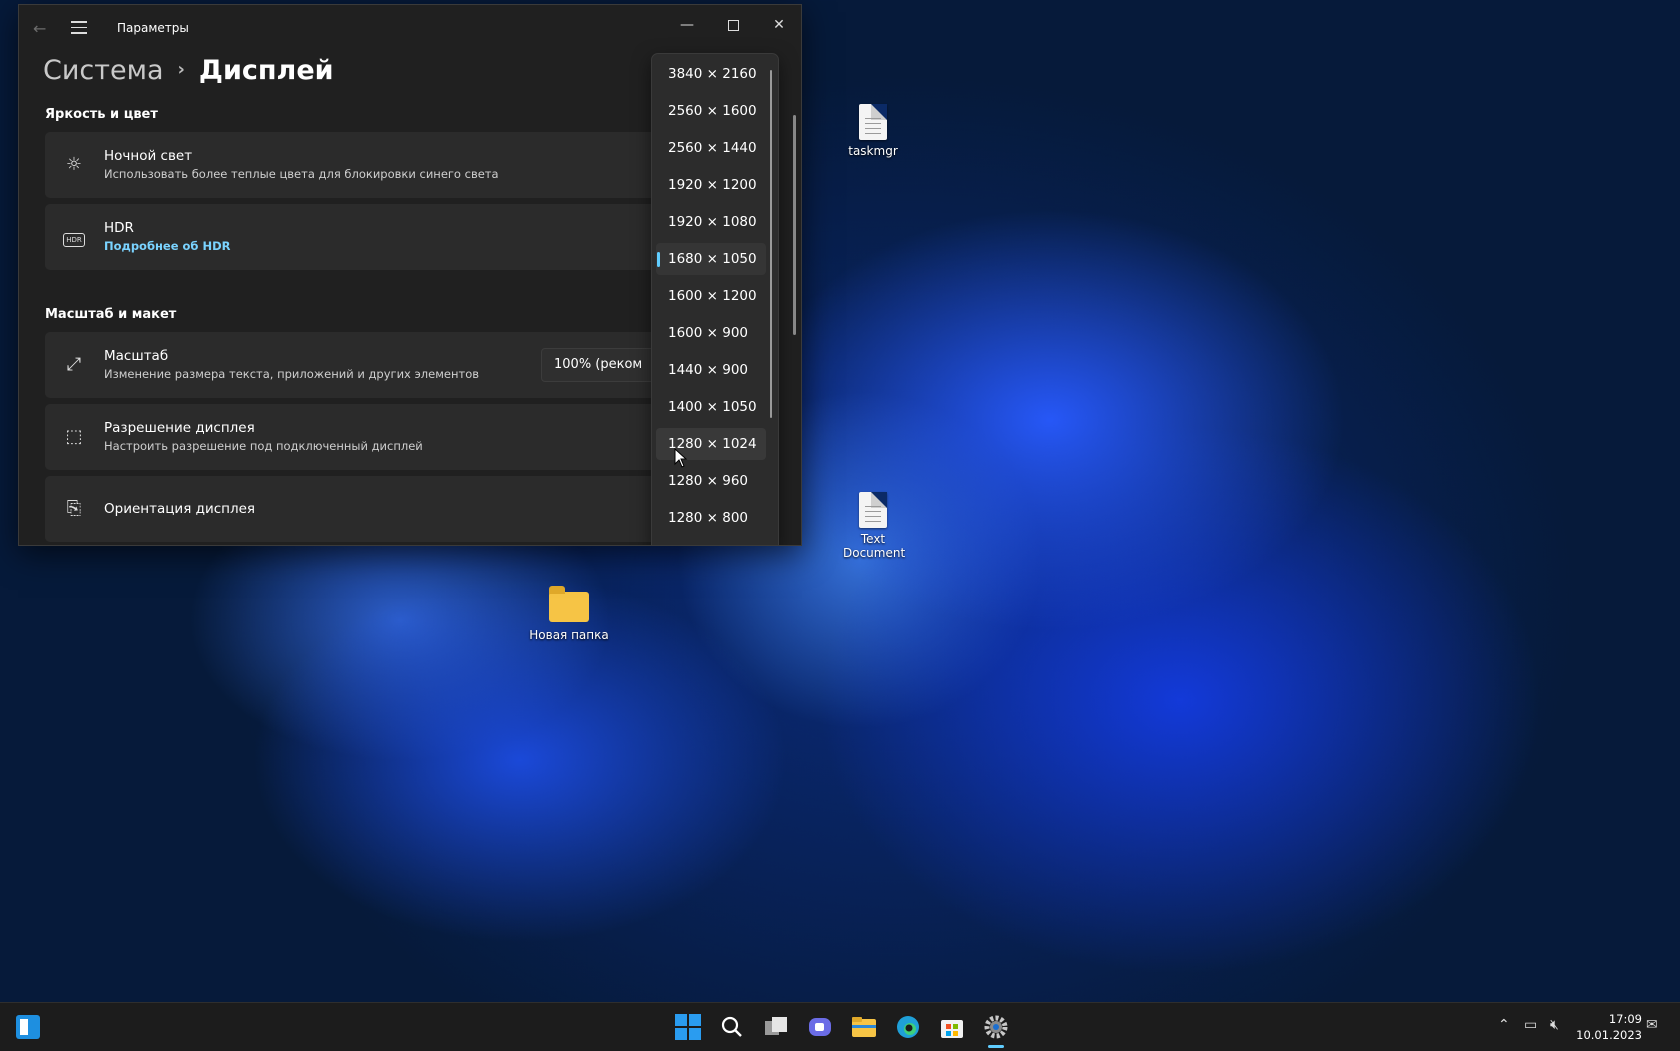 The height and width of the screenshot is (1051, 1680). What do you see at coordinates (74, 508) in the screenshot?
I see `orientation-icon: ⎘` at bounding box center [74, 508].